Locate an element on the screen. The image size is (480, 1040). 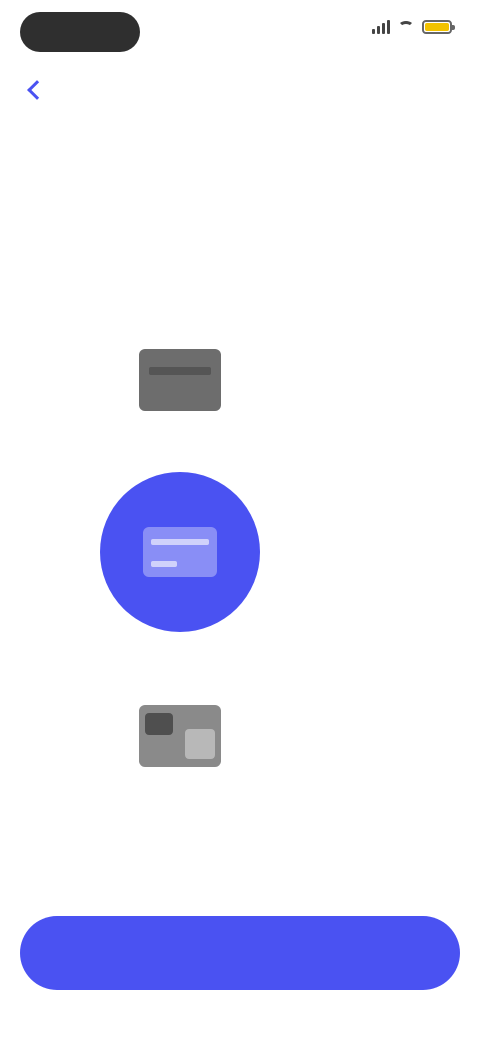
status-bar is located at coordinates (240, 32).